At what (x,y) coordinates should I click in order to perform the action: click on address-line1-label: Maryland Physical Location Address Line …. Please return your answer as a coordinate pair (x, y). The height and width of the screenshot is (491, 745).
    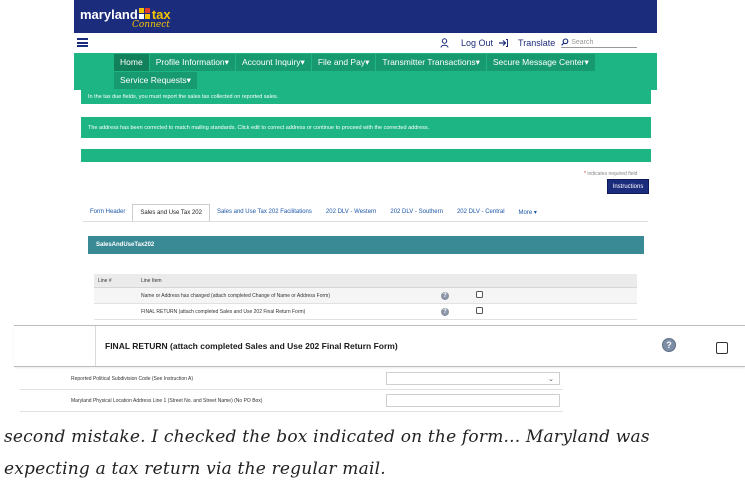
    Looking at the image, I should click on (167, 400).